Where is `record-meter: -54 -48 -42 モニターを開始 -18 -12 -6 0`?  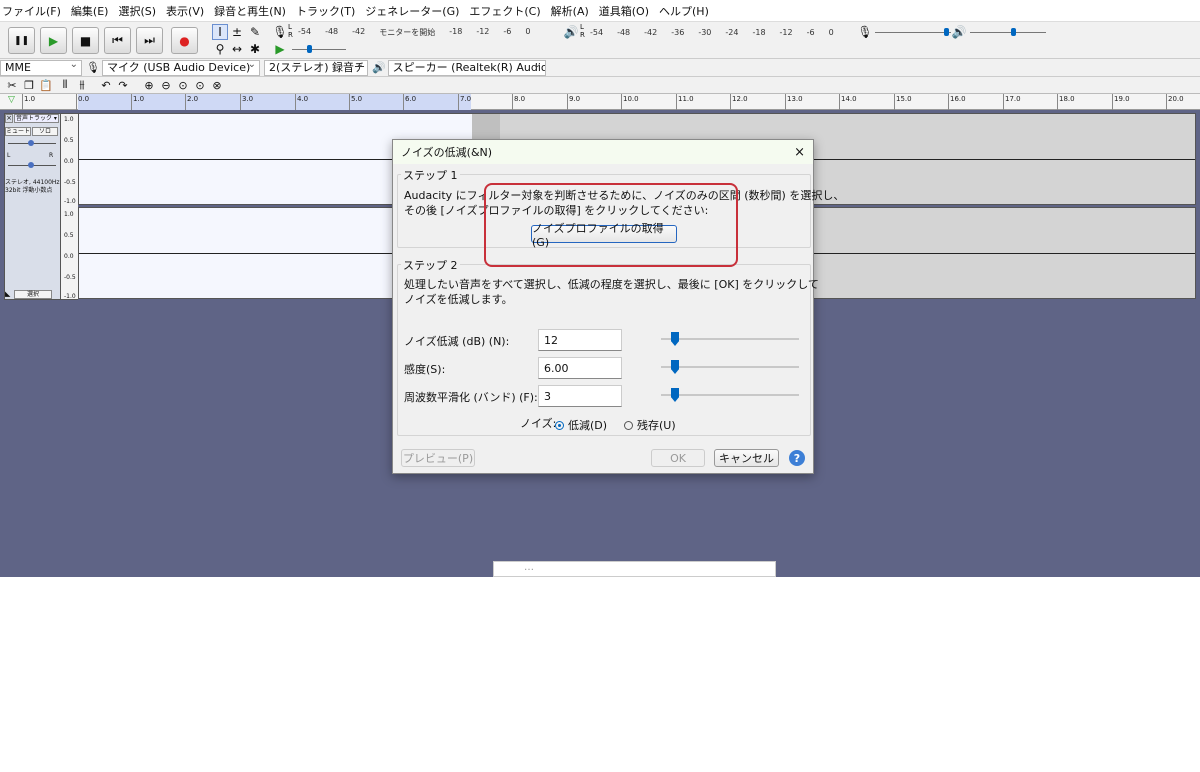 record-meter: -54 -48 -42 モニターを開始 -18 -12 -6 0 is located at coordinates (414, 32).